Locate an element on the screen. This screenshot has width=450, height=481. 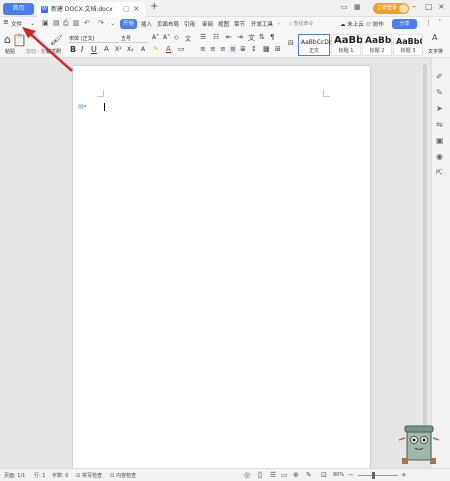
phonetic-icon: 文 is located at coordinates (188, 38).